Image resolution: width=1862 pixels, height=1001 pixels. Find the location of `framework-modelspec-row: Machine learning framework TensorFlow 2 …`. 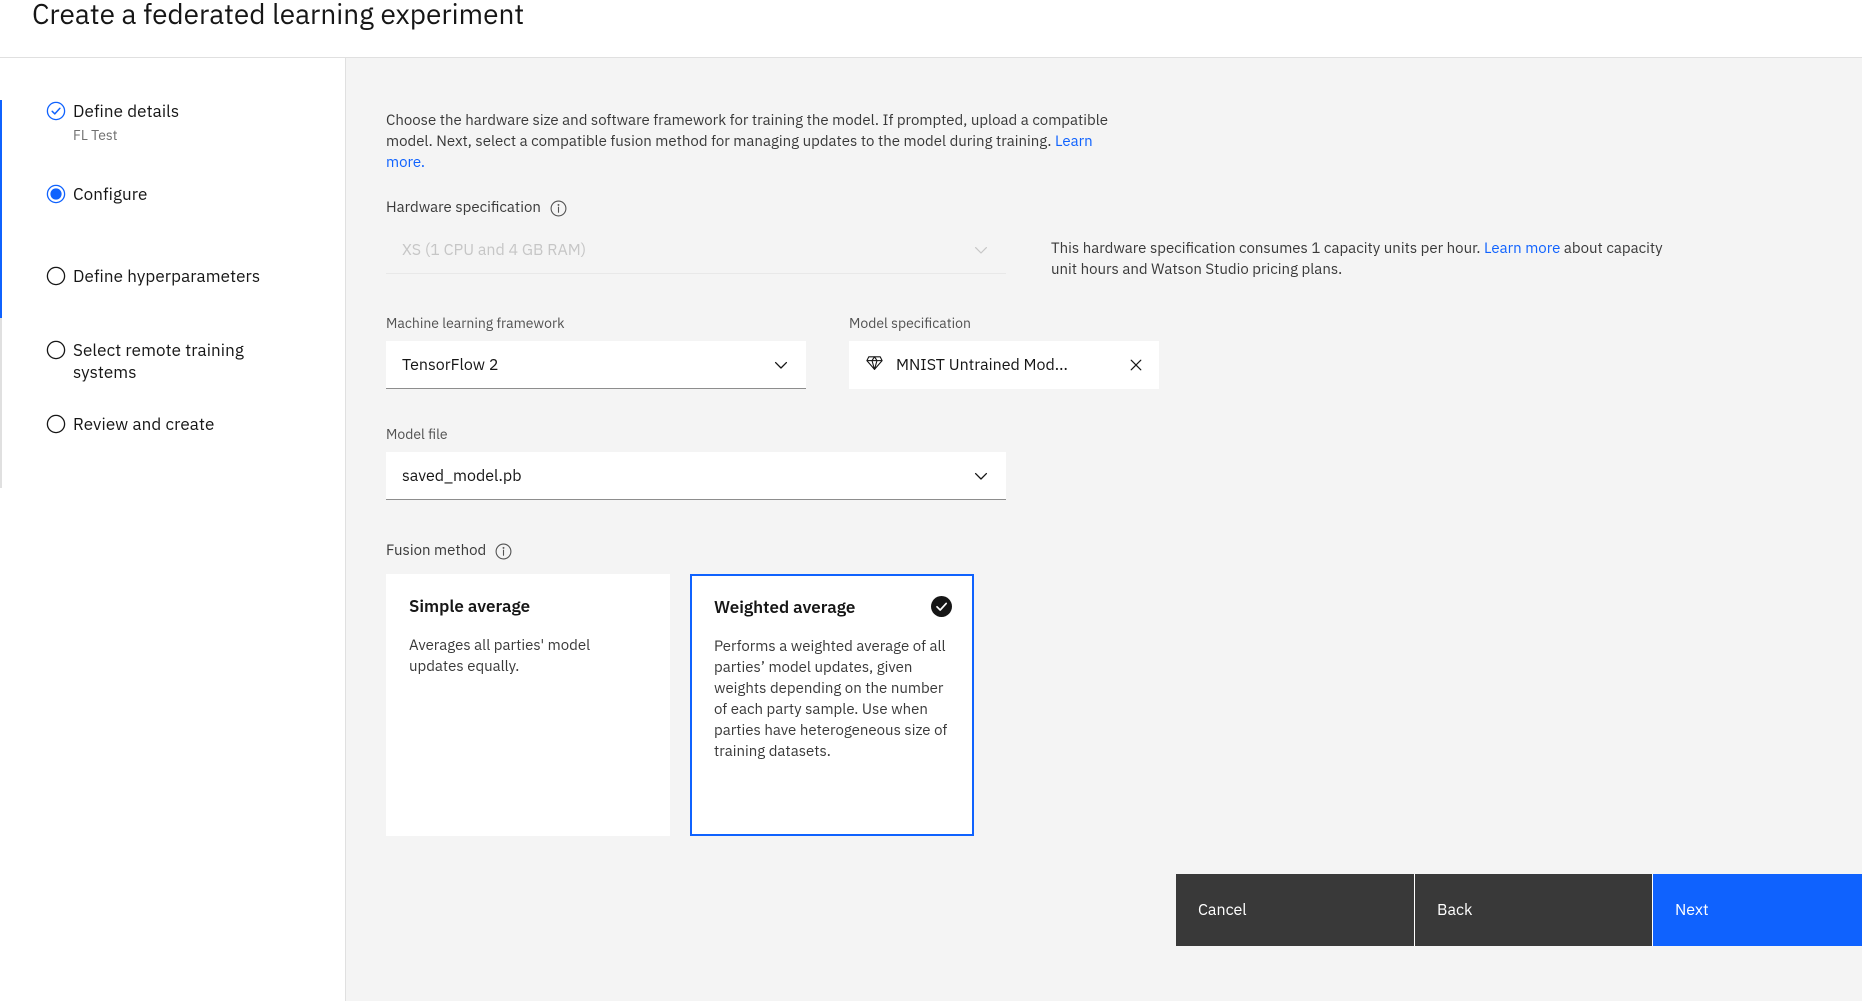

framework-modelspec-row: Machine learning framework TensorFlow 2 … is located at coordinates (1124, 351).